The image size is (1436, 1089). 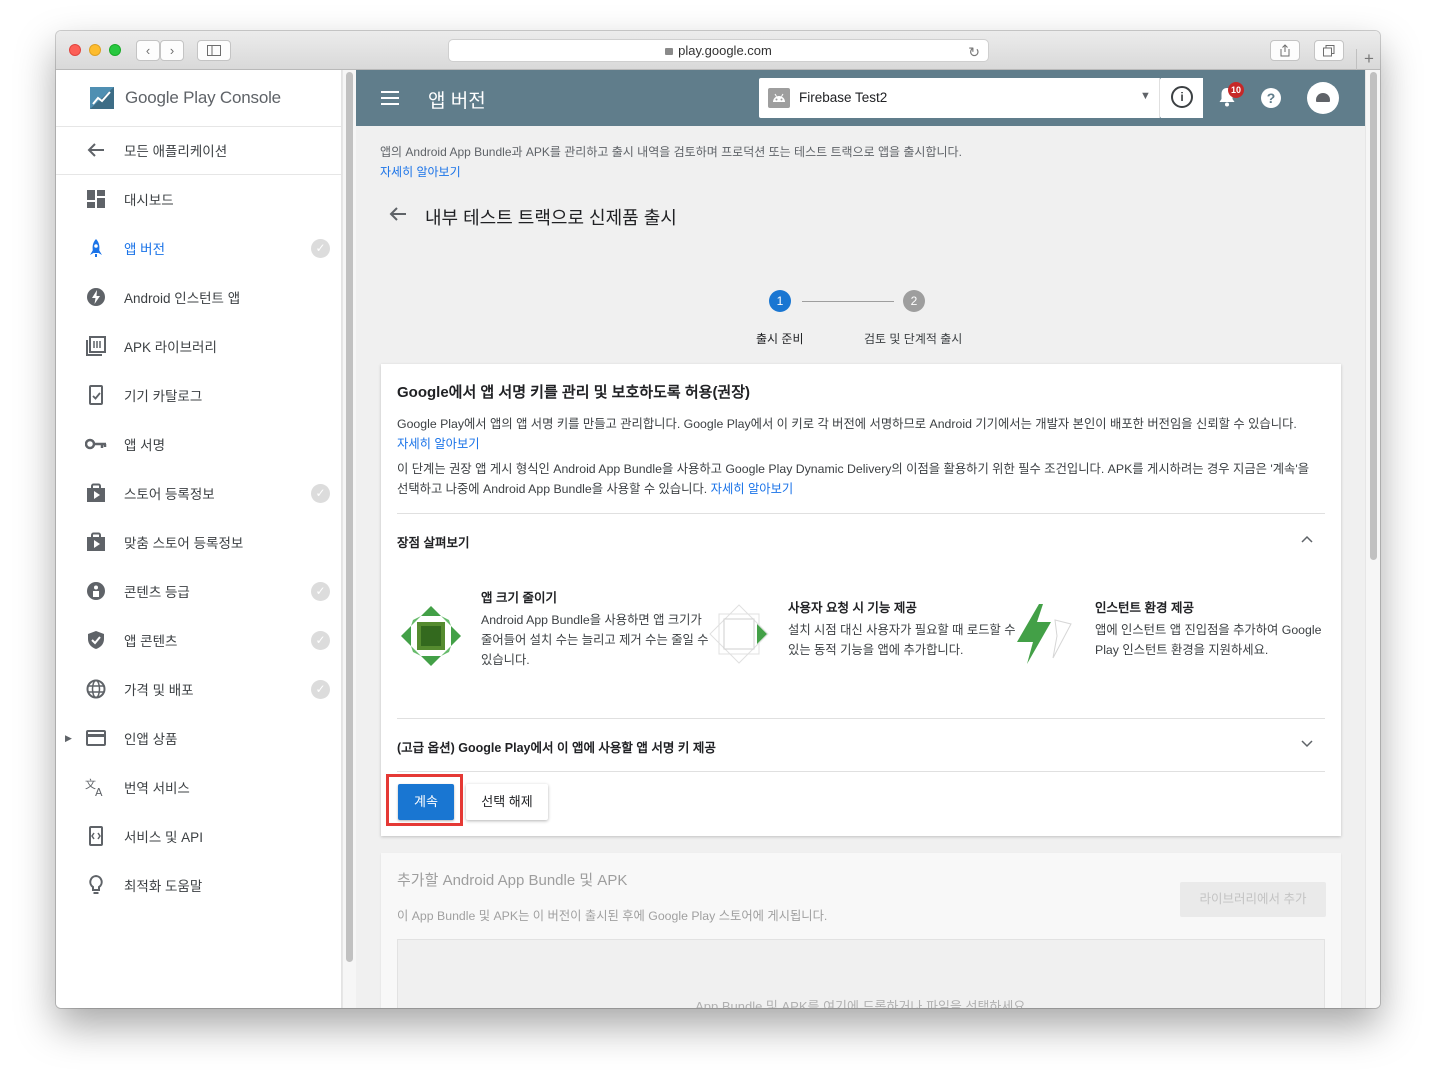 What do you see at coordinates (159, 690) in the screenshot?
I see `sidebar-item-label: 가격 및 배포` at bounding box center [159, 690].